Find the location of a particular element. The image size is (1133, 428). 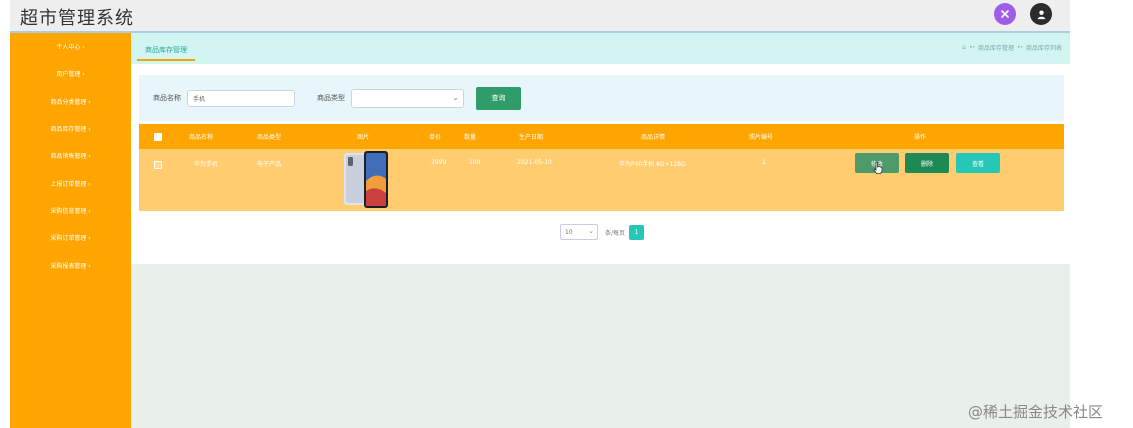

query-button: 查询 is located at coordinates (498, 98).